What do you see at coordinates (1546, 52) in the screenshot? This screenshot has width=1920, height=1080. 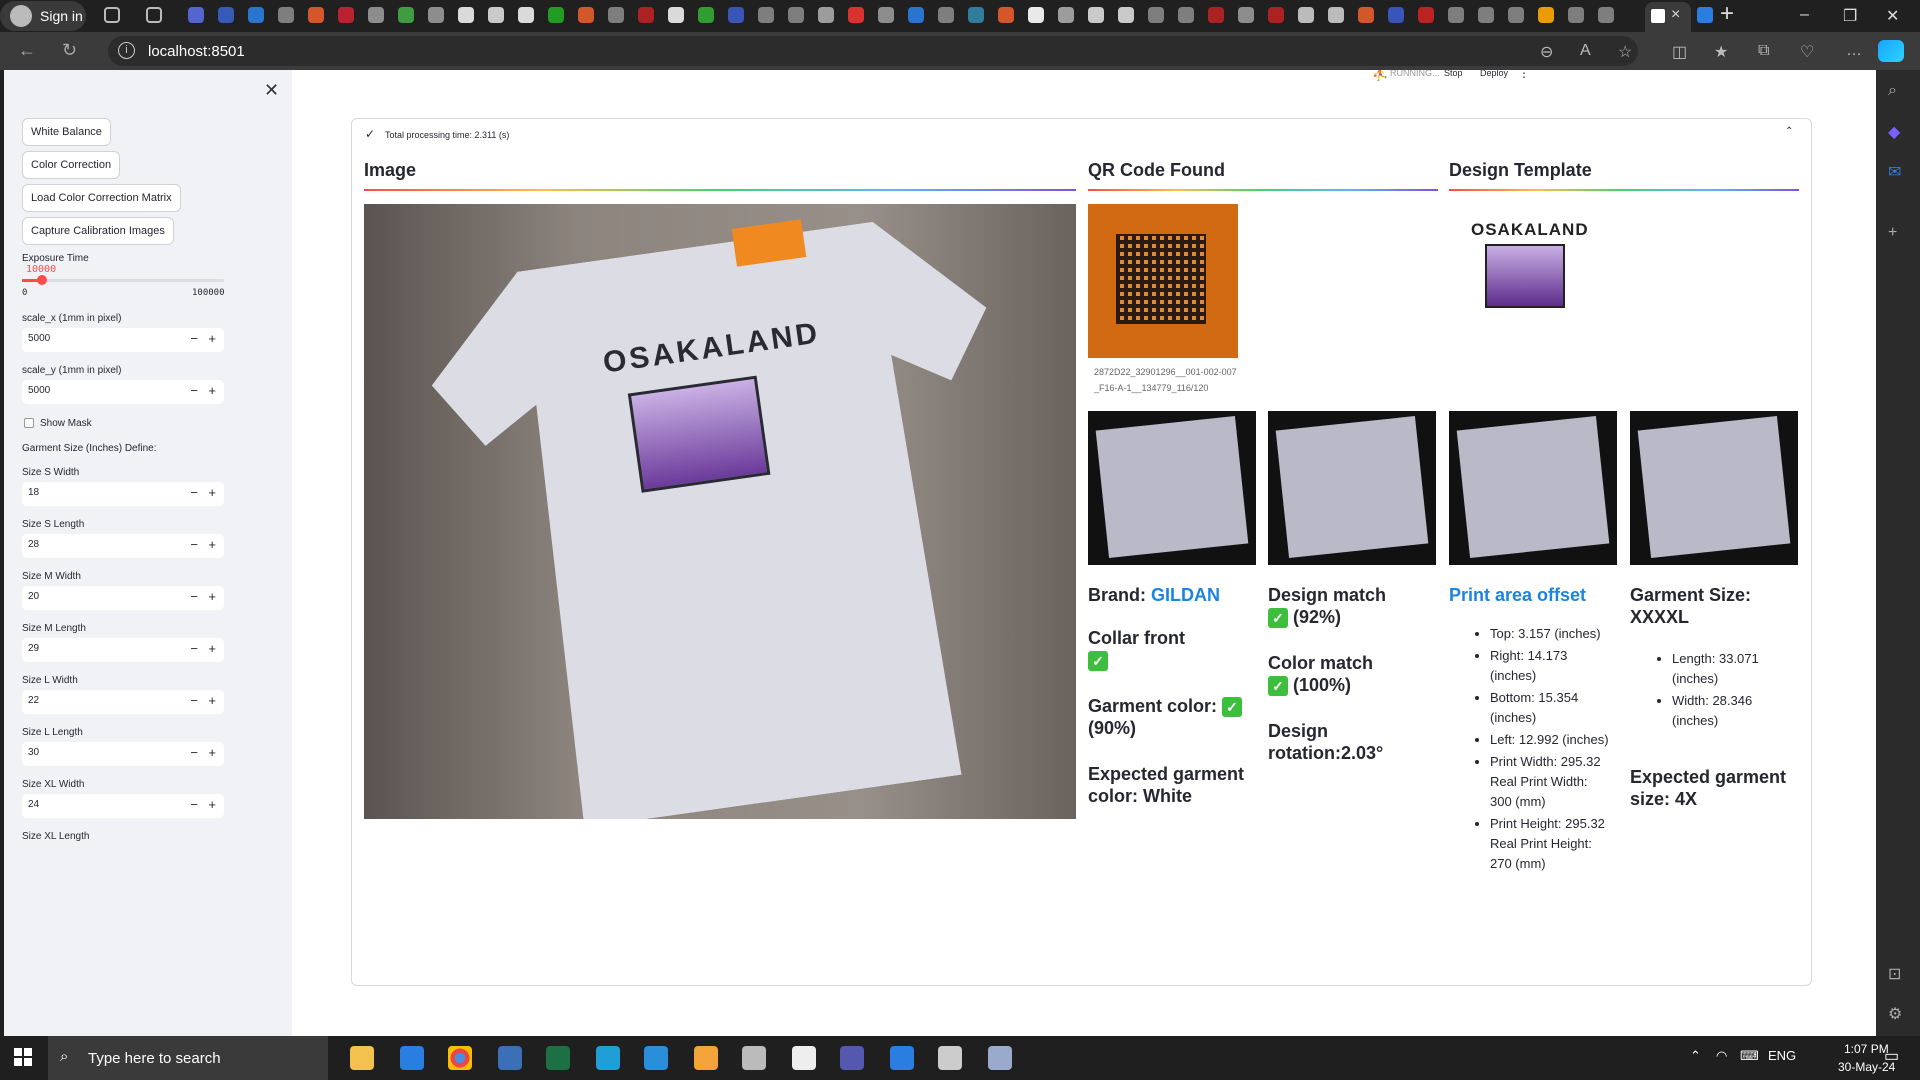 I see `zoom-icon: ⊖` at bounding box center [1546, 52].